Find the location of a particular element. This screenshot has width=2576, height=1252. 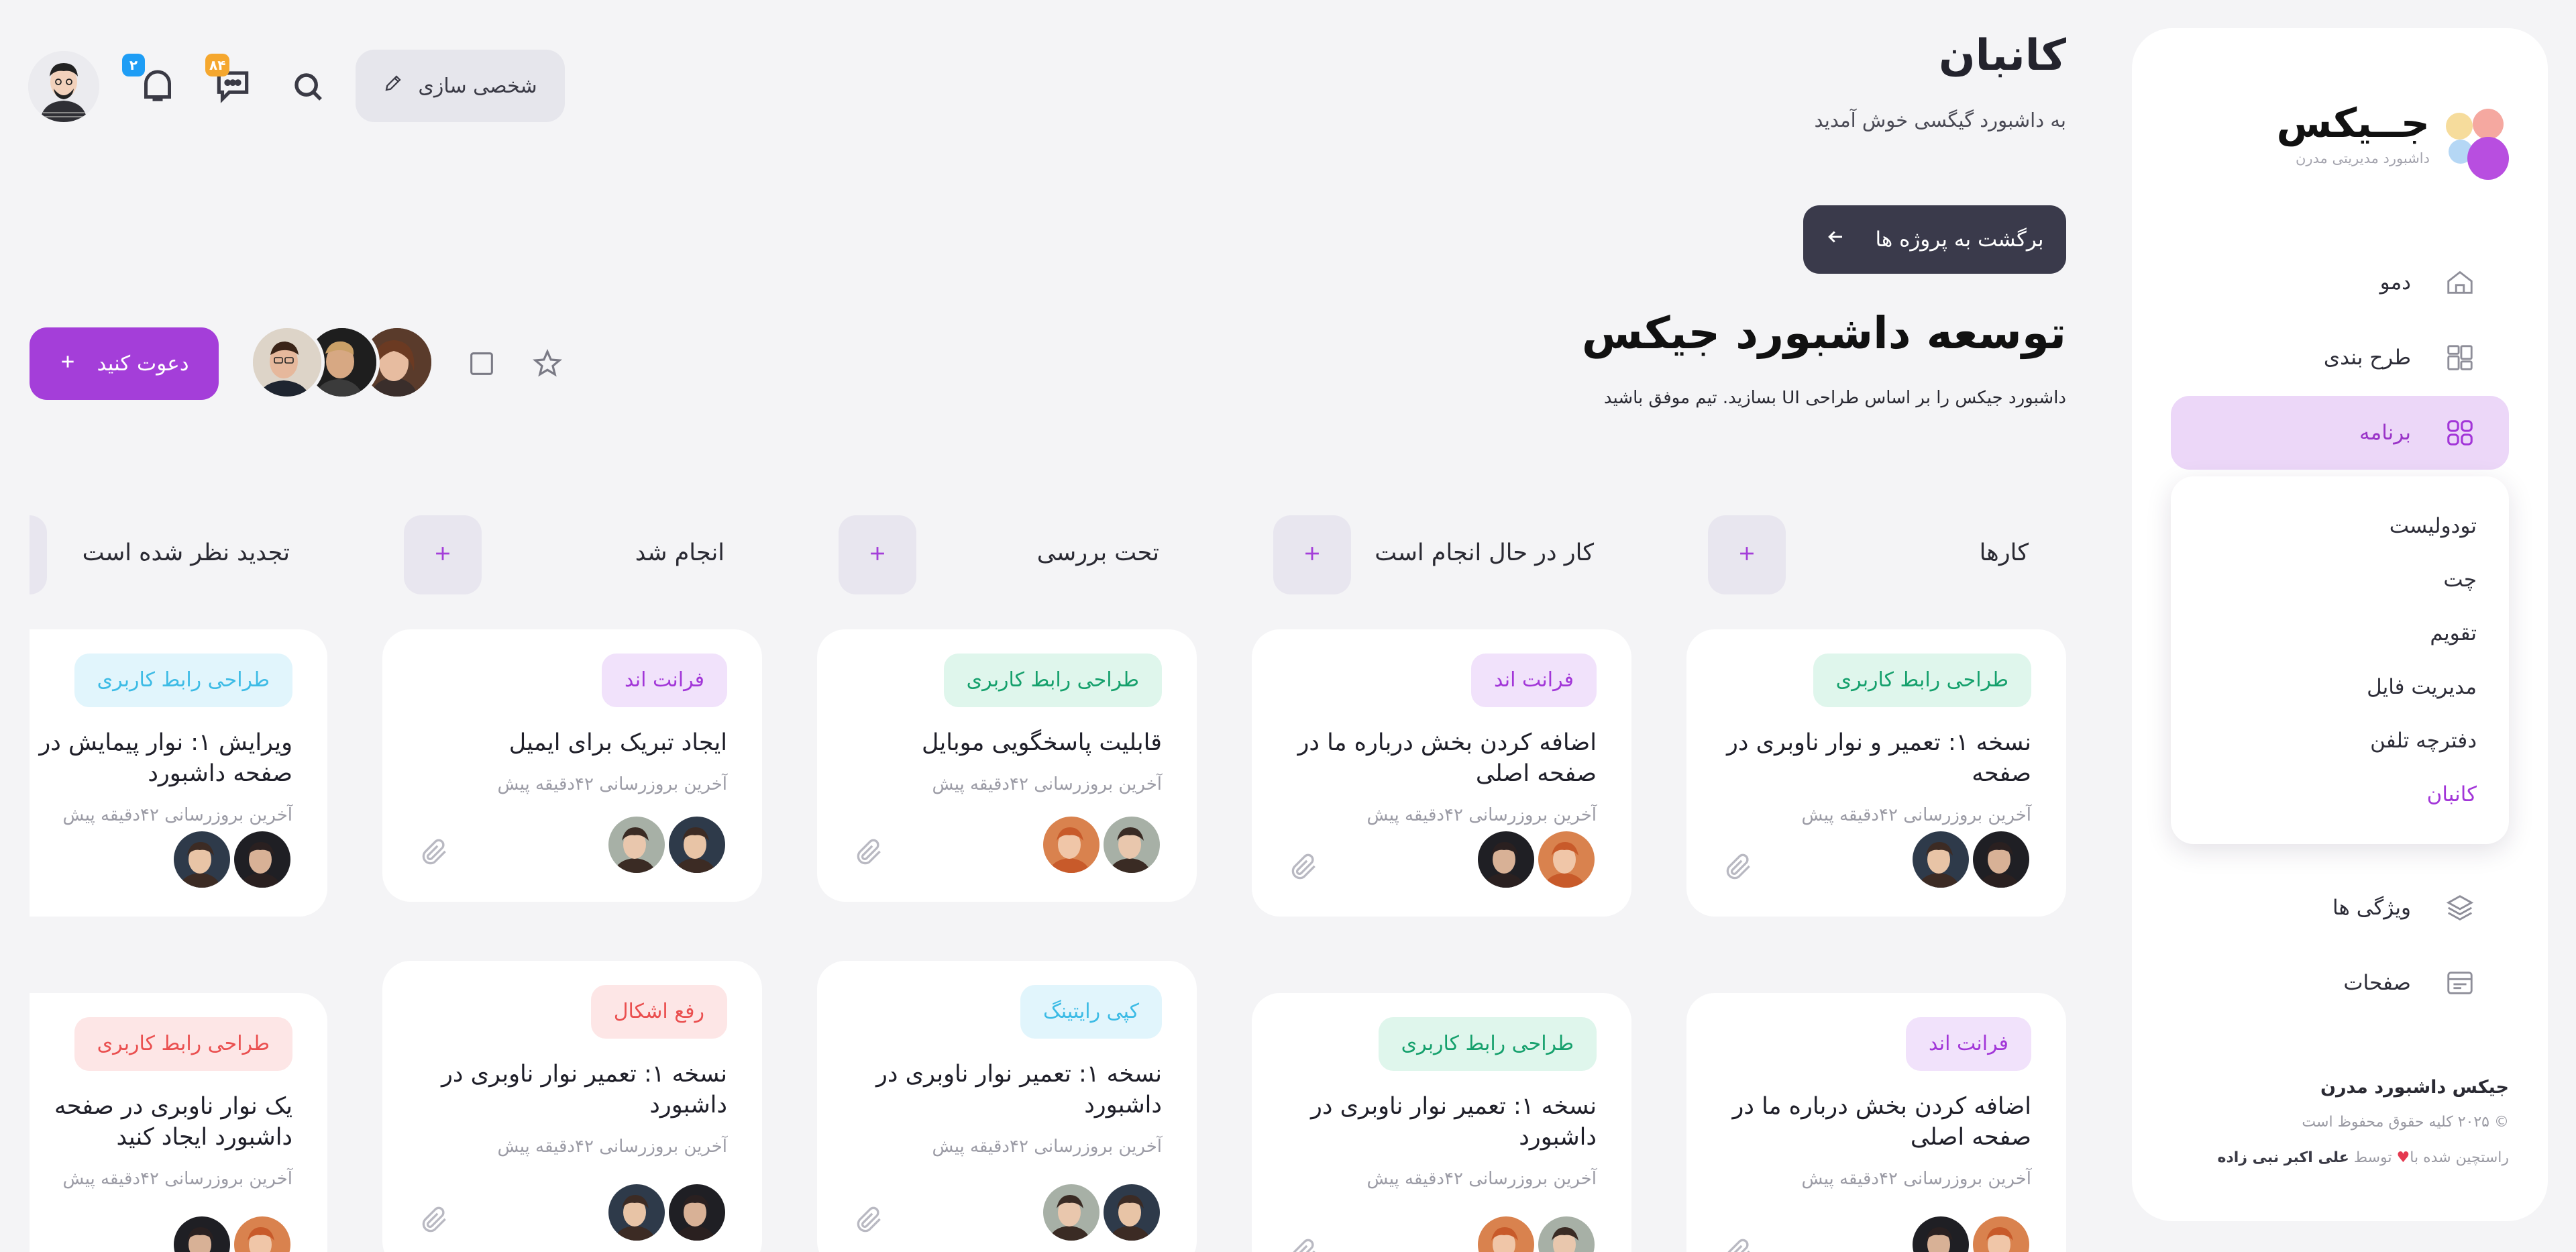

column-title: کارها is located at coordinates (2004, 552).